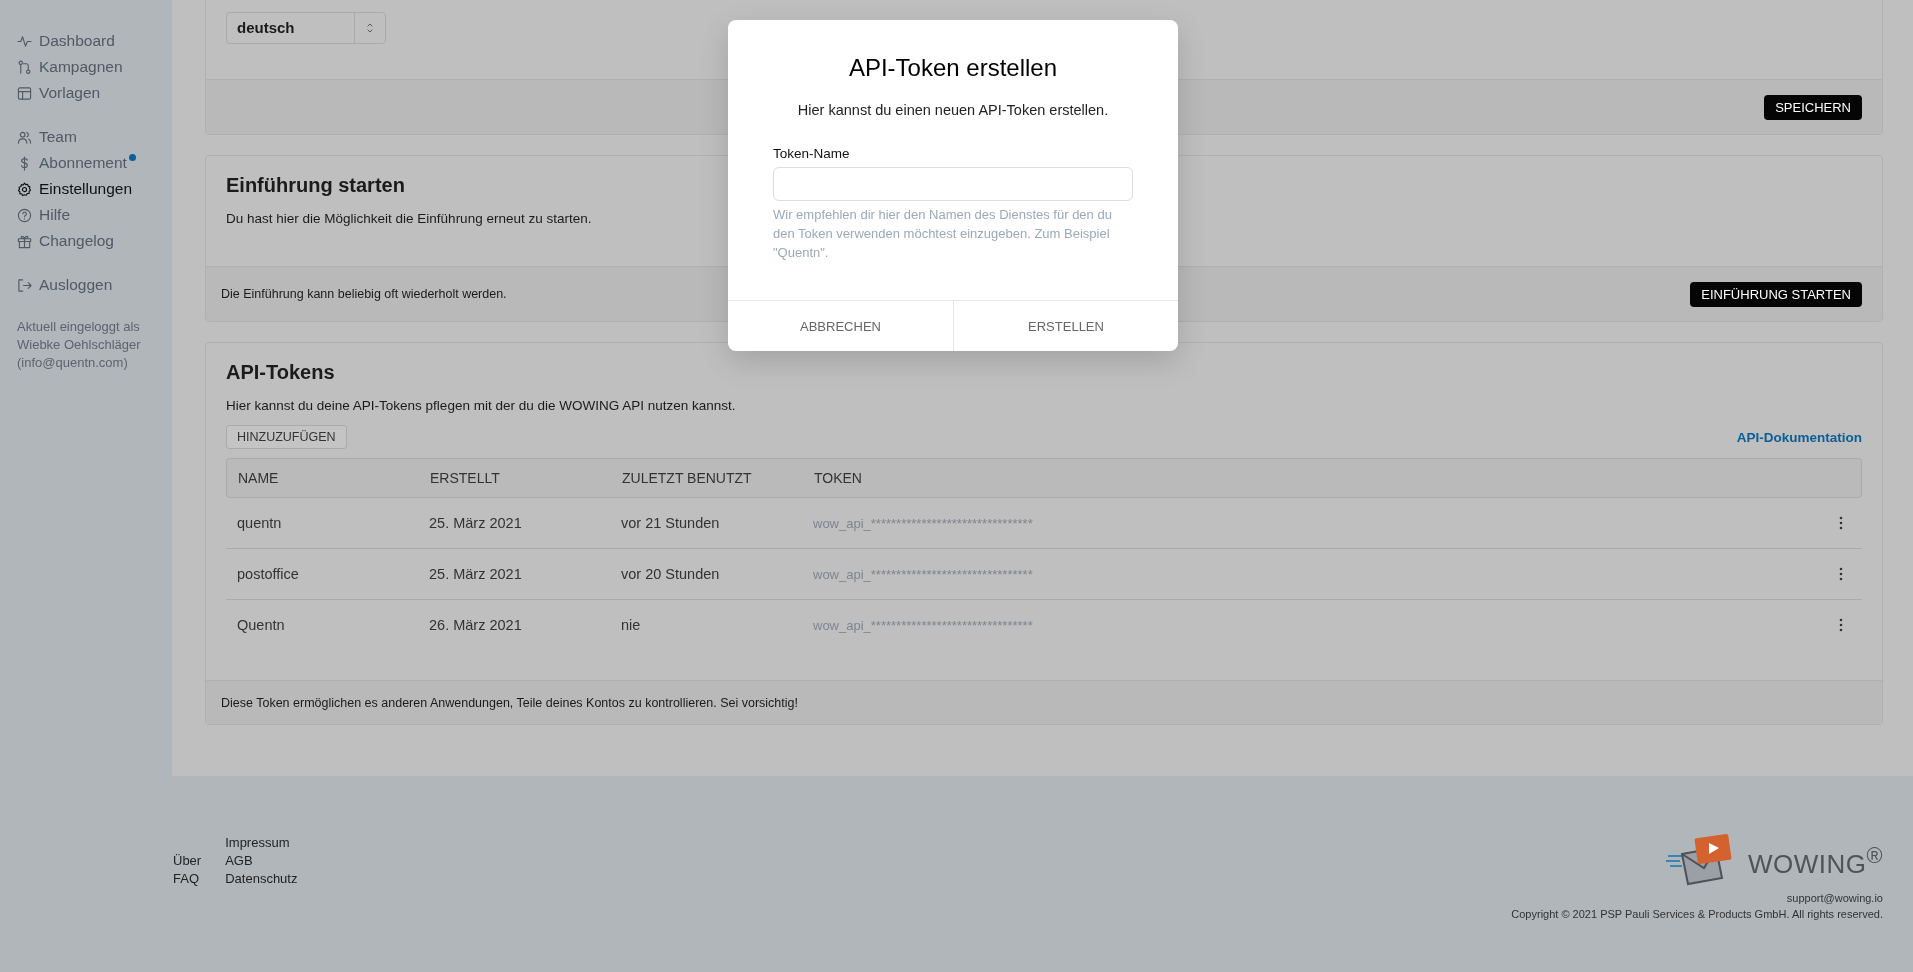  Describe the element at coordinates (261, 879) in the screenshot. I see `footer-link: Datenschutz` at that location.